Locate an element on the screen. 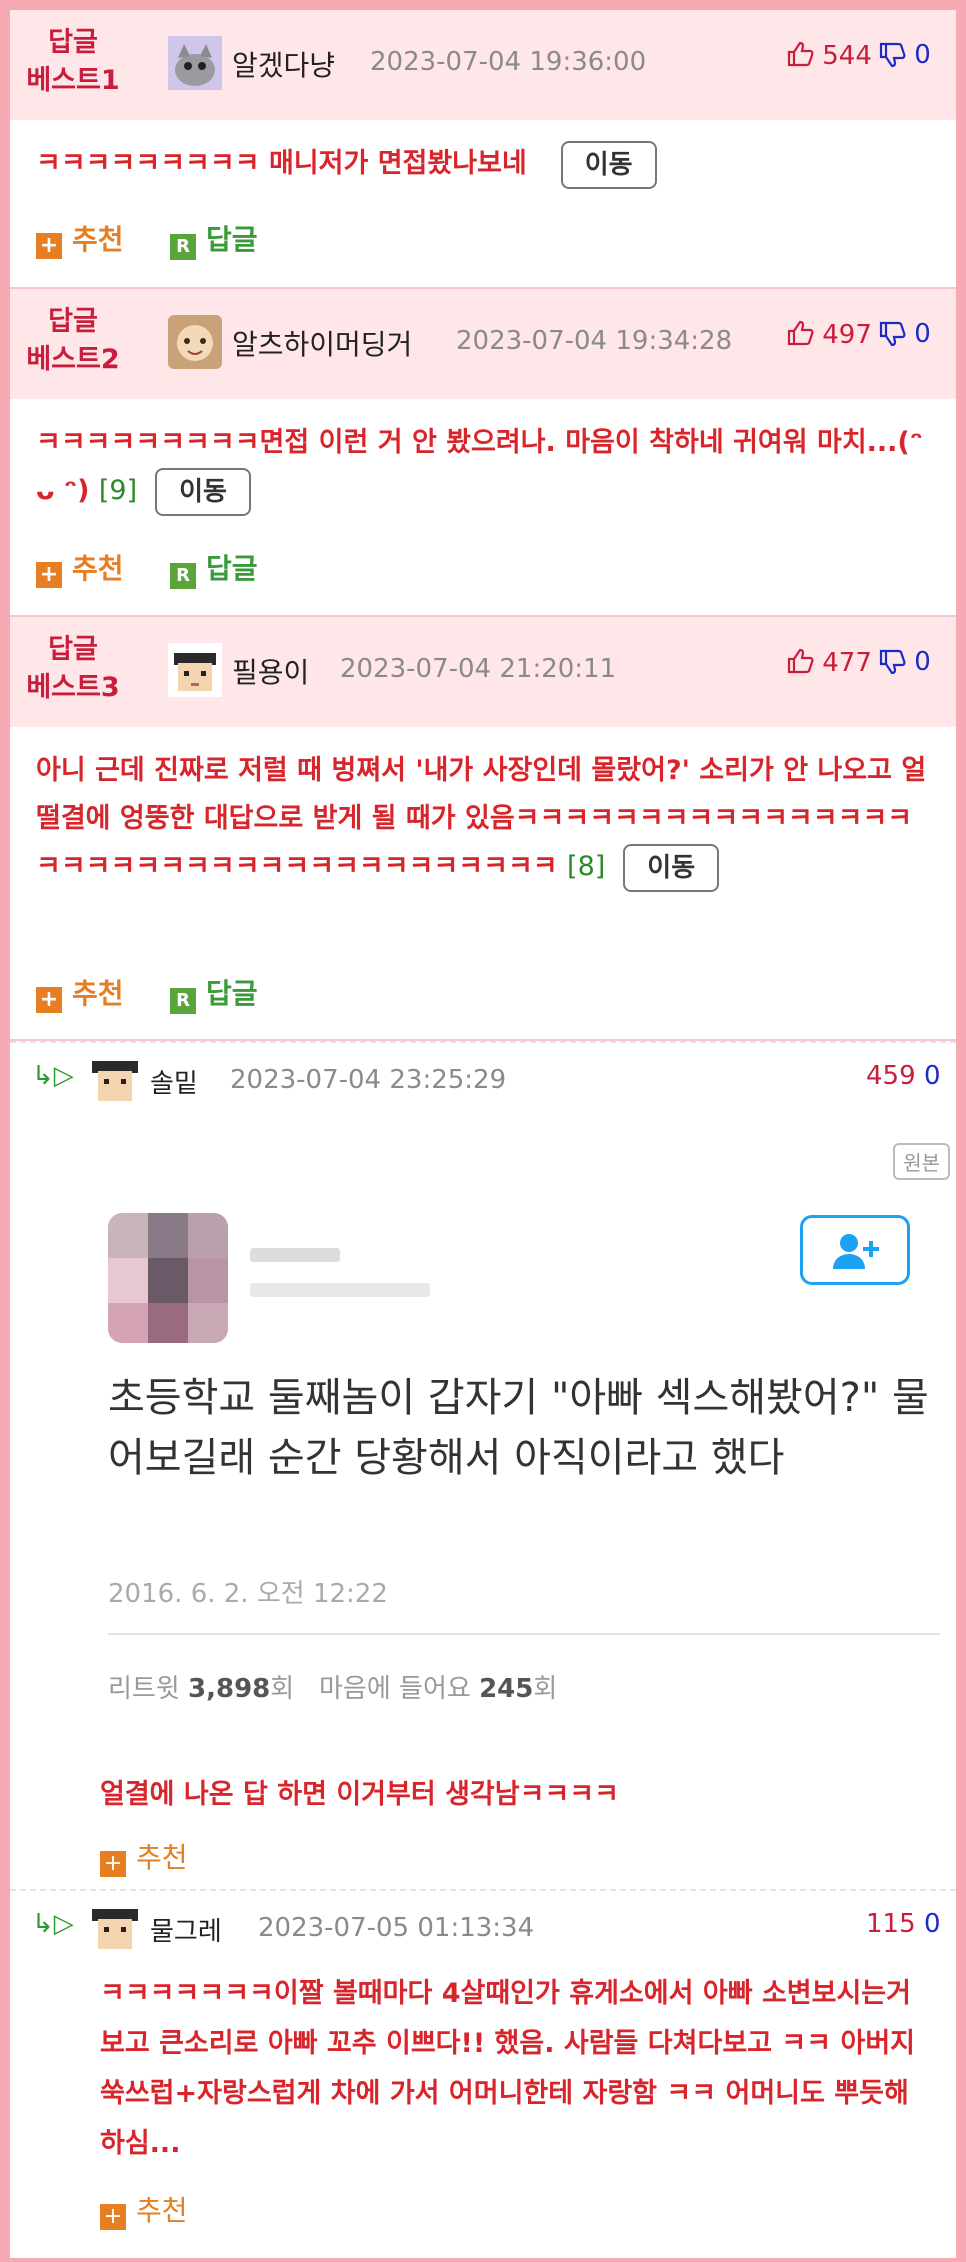  timestamp: 2023-07-05 01:13:34 is located at coordinates (396, 1928).